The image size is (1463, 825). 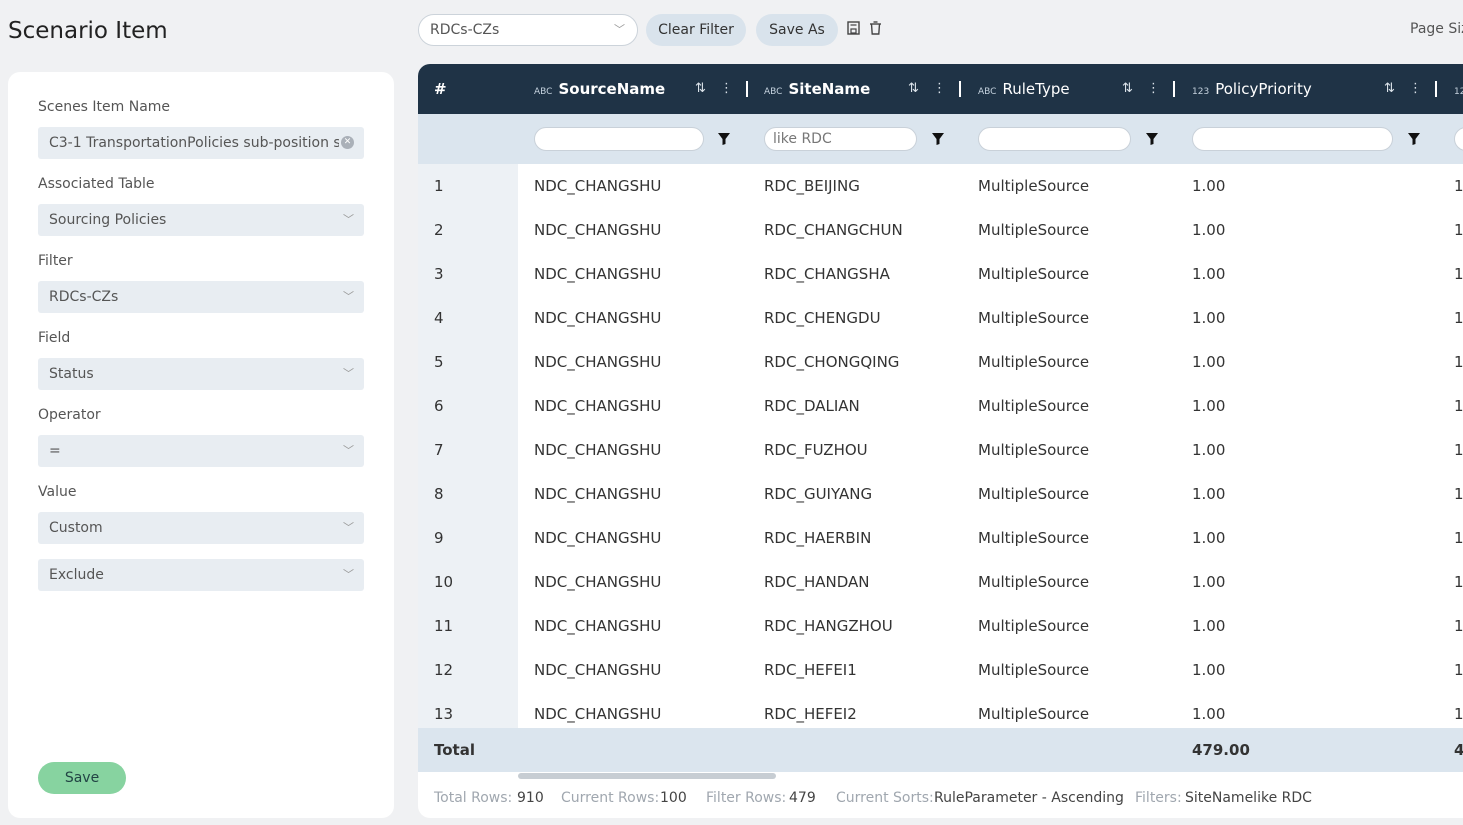 I want to click on column-header-policypriority: 123 PolicyPriority, so click(x=1252, y=89).